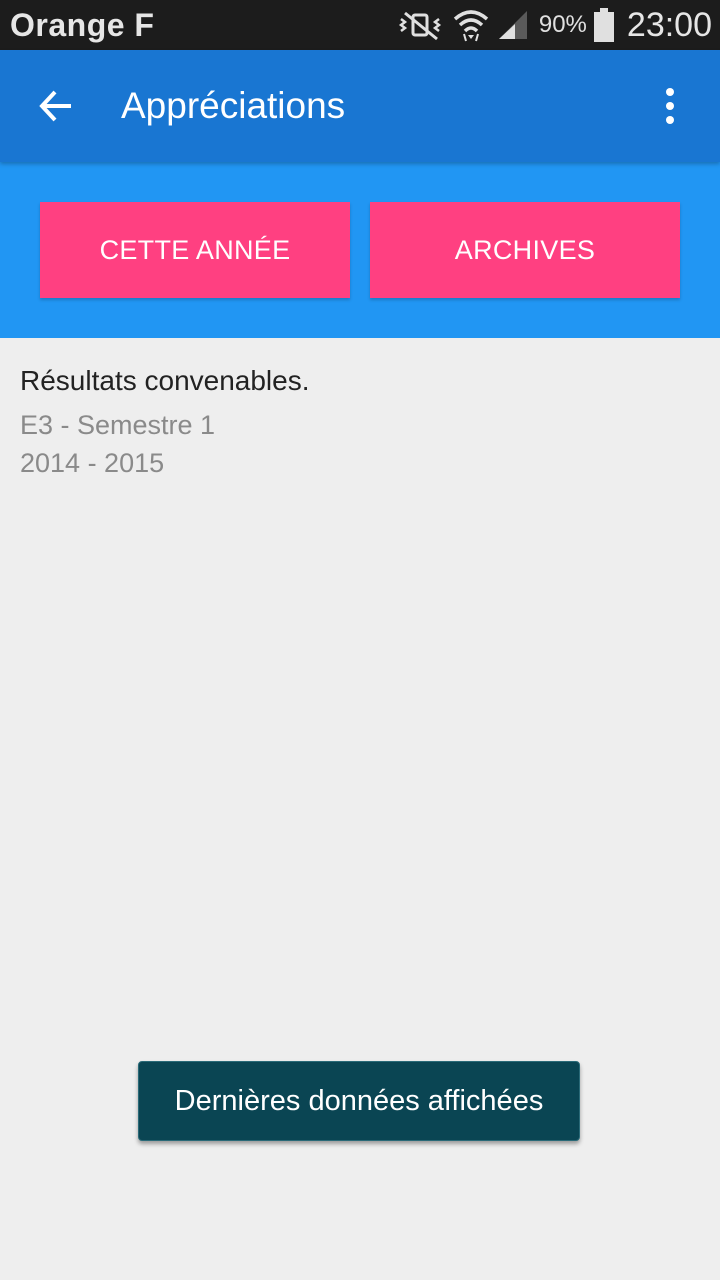  I want to click on entry-title: Résultats convenables., so click(165, 380).